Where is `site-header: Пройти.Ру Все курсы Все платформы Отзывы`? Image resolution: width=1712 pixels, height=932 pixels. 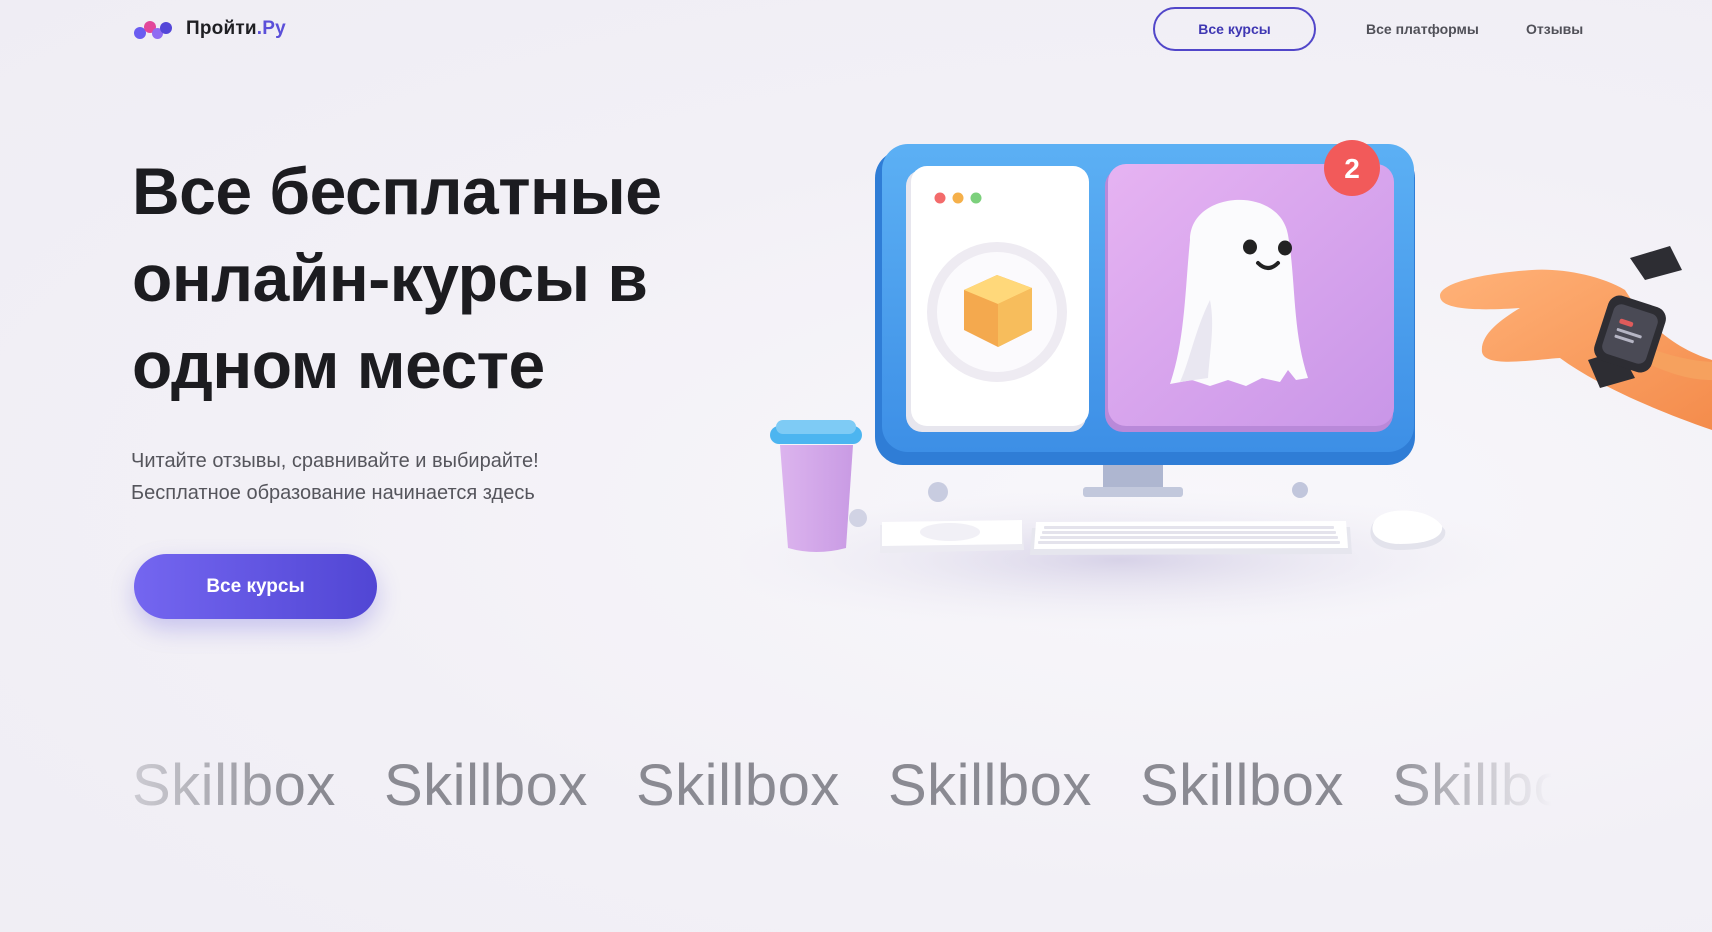
site-header: Пройти.Ру Все курсы Все платформы Отзывы is located at coordinates (856, 30).